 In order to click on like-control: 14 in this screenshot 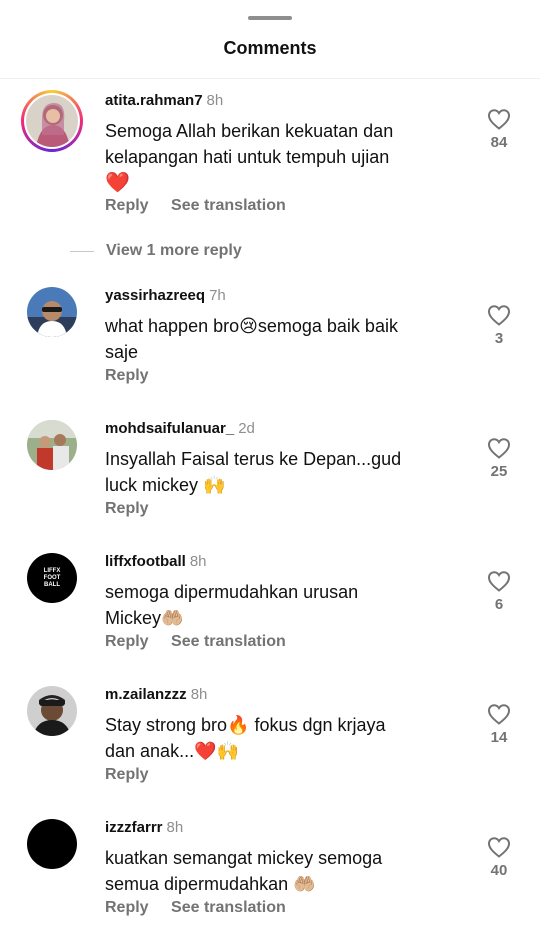, I will do `click(499, 724)`.